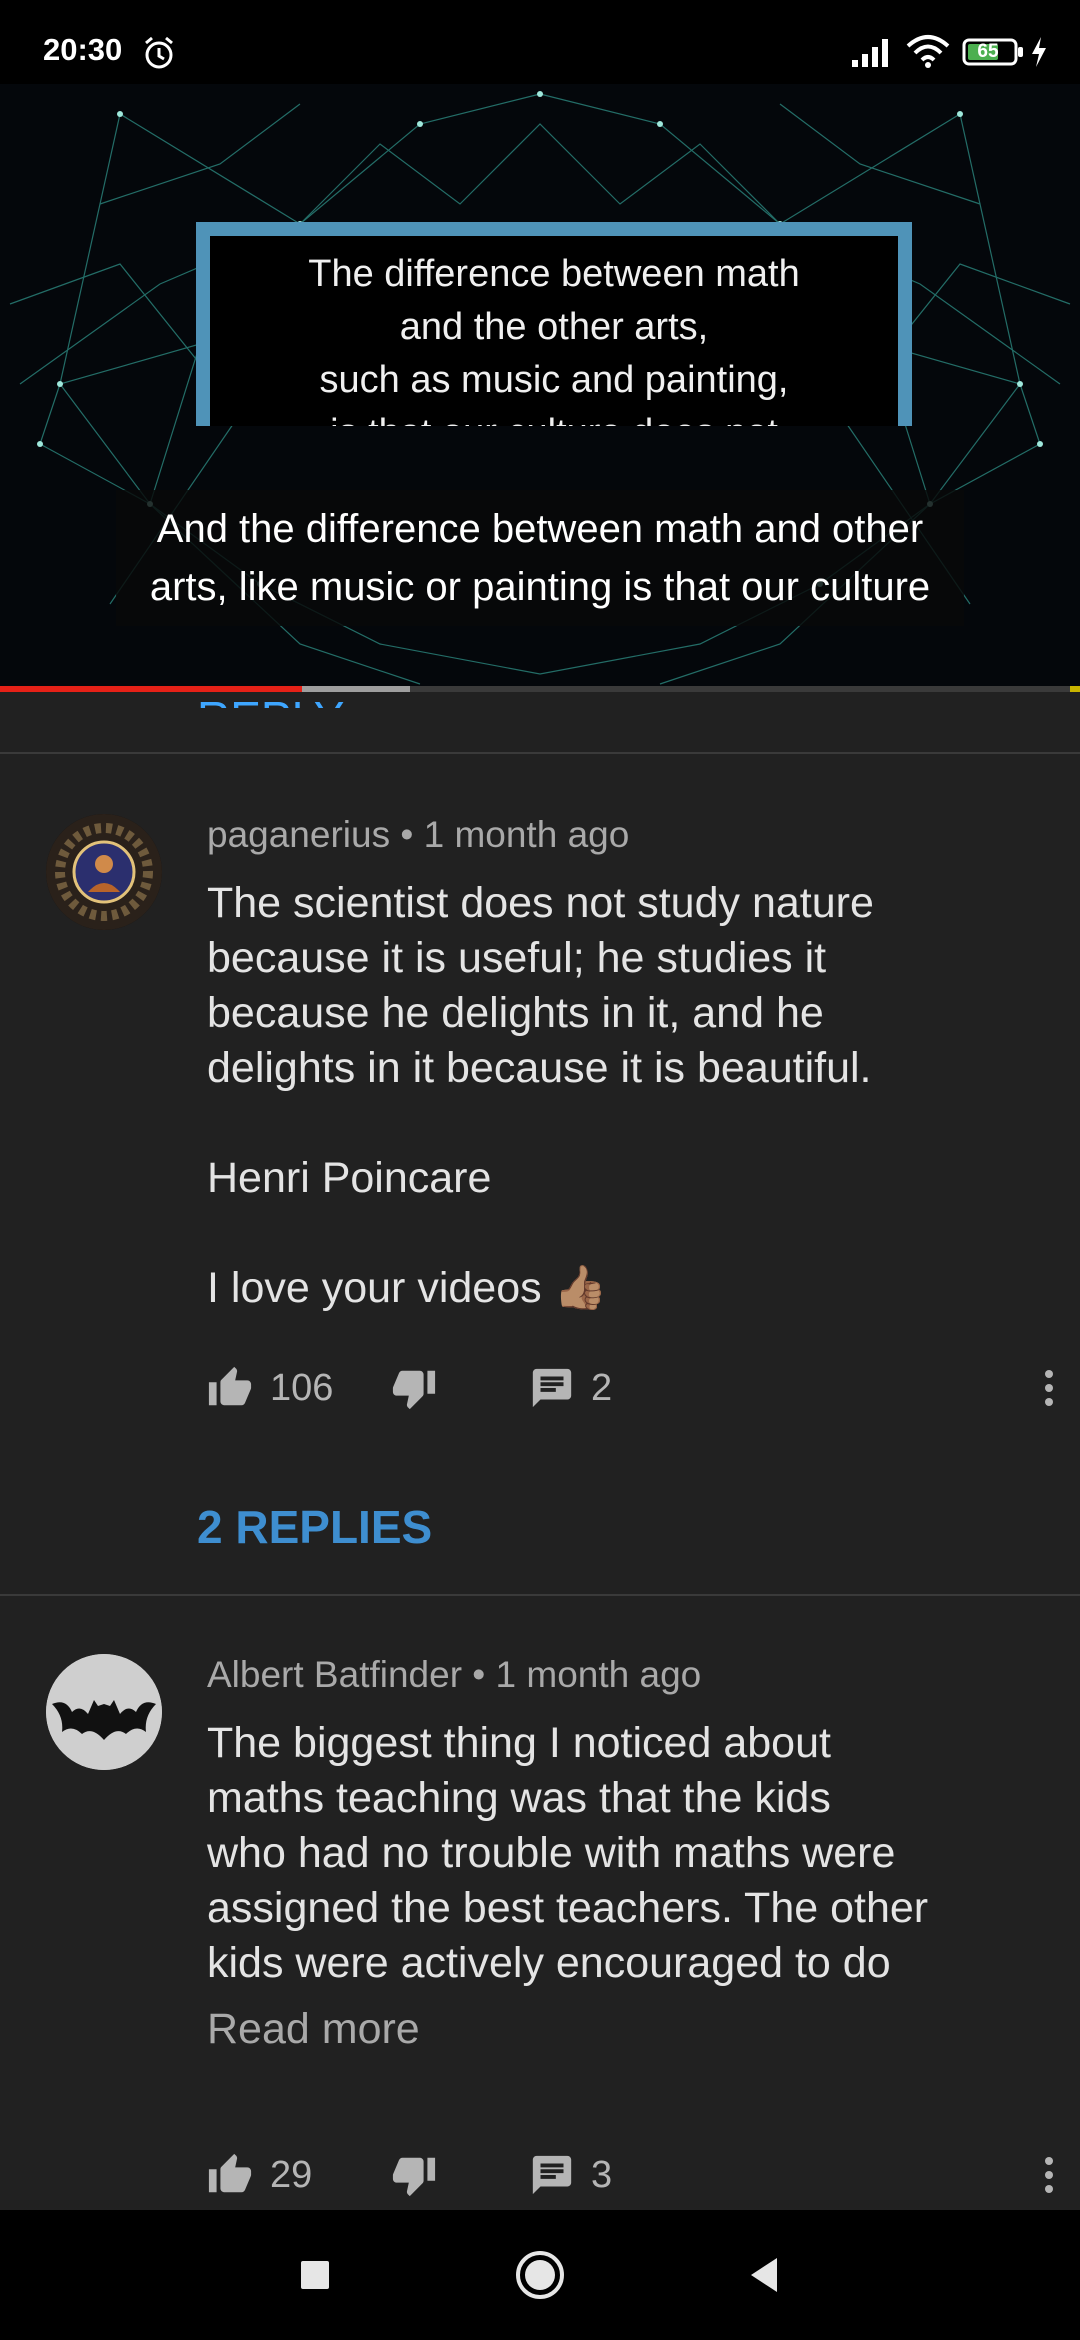 The height and width of the screenshot is (2340, 1080). I want to click on comment-line: The scientist does not study nature, so click(540, 903).